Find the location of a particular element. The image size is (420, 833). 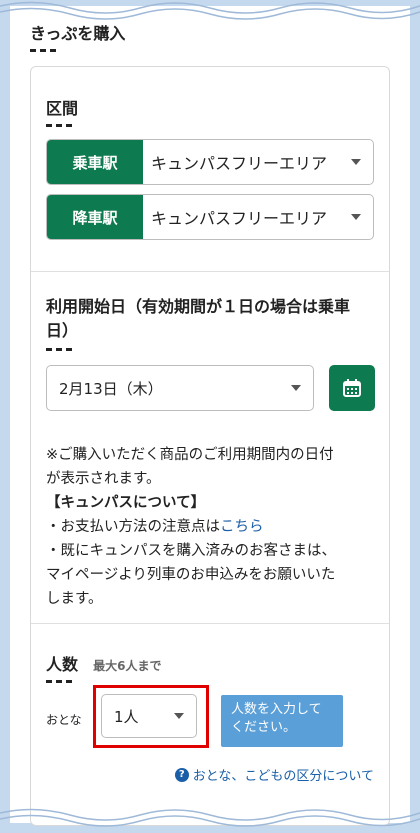

adult-label: おとな is located at coordinates (64, 720).